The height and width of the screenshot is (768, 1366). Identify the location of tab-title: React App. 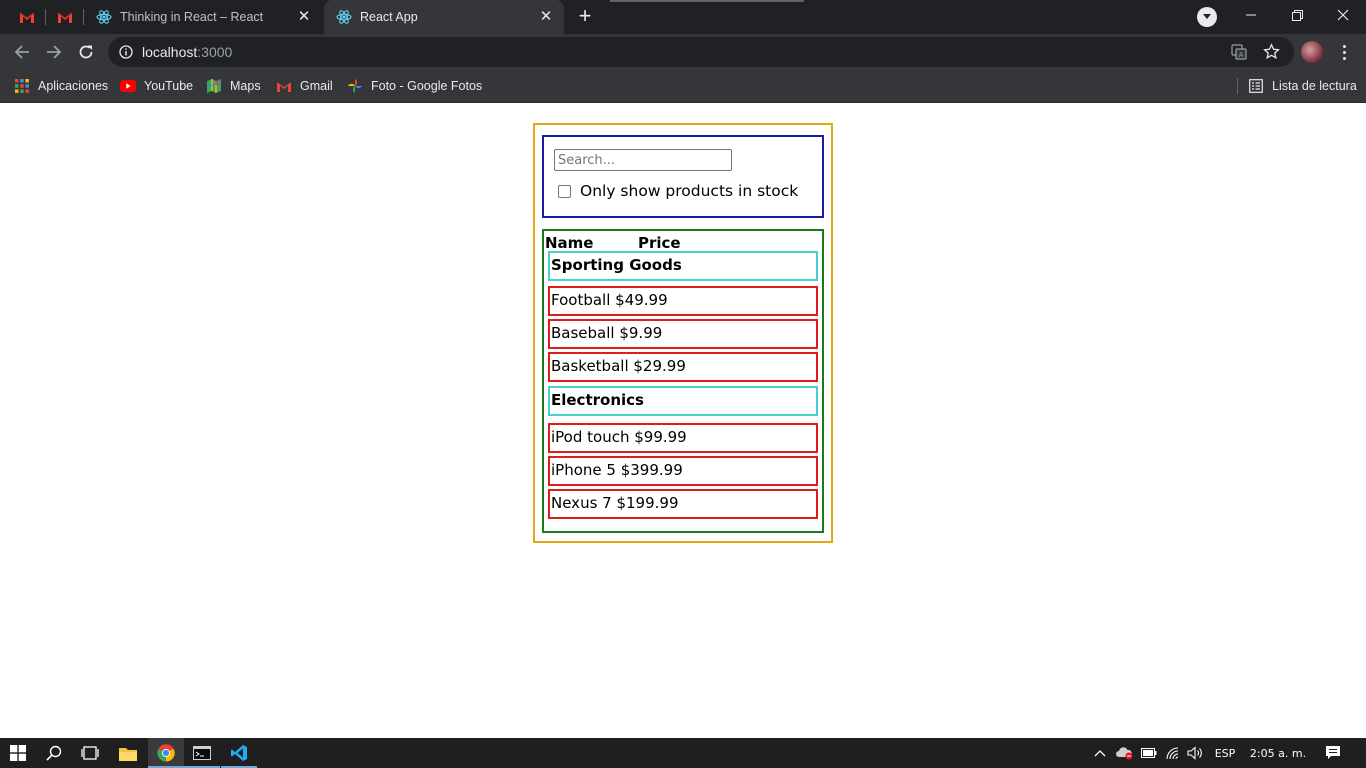
(389, 17).